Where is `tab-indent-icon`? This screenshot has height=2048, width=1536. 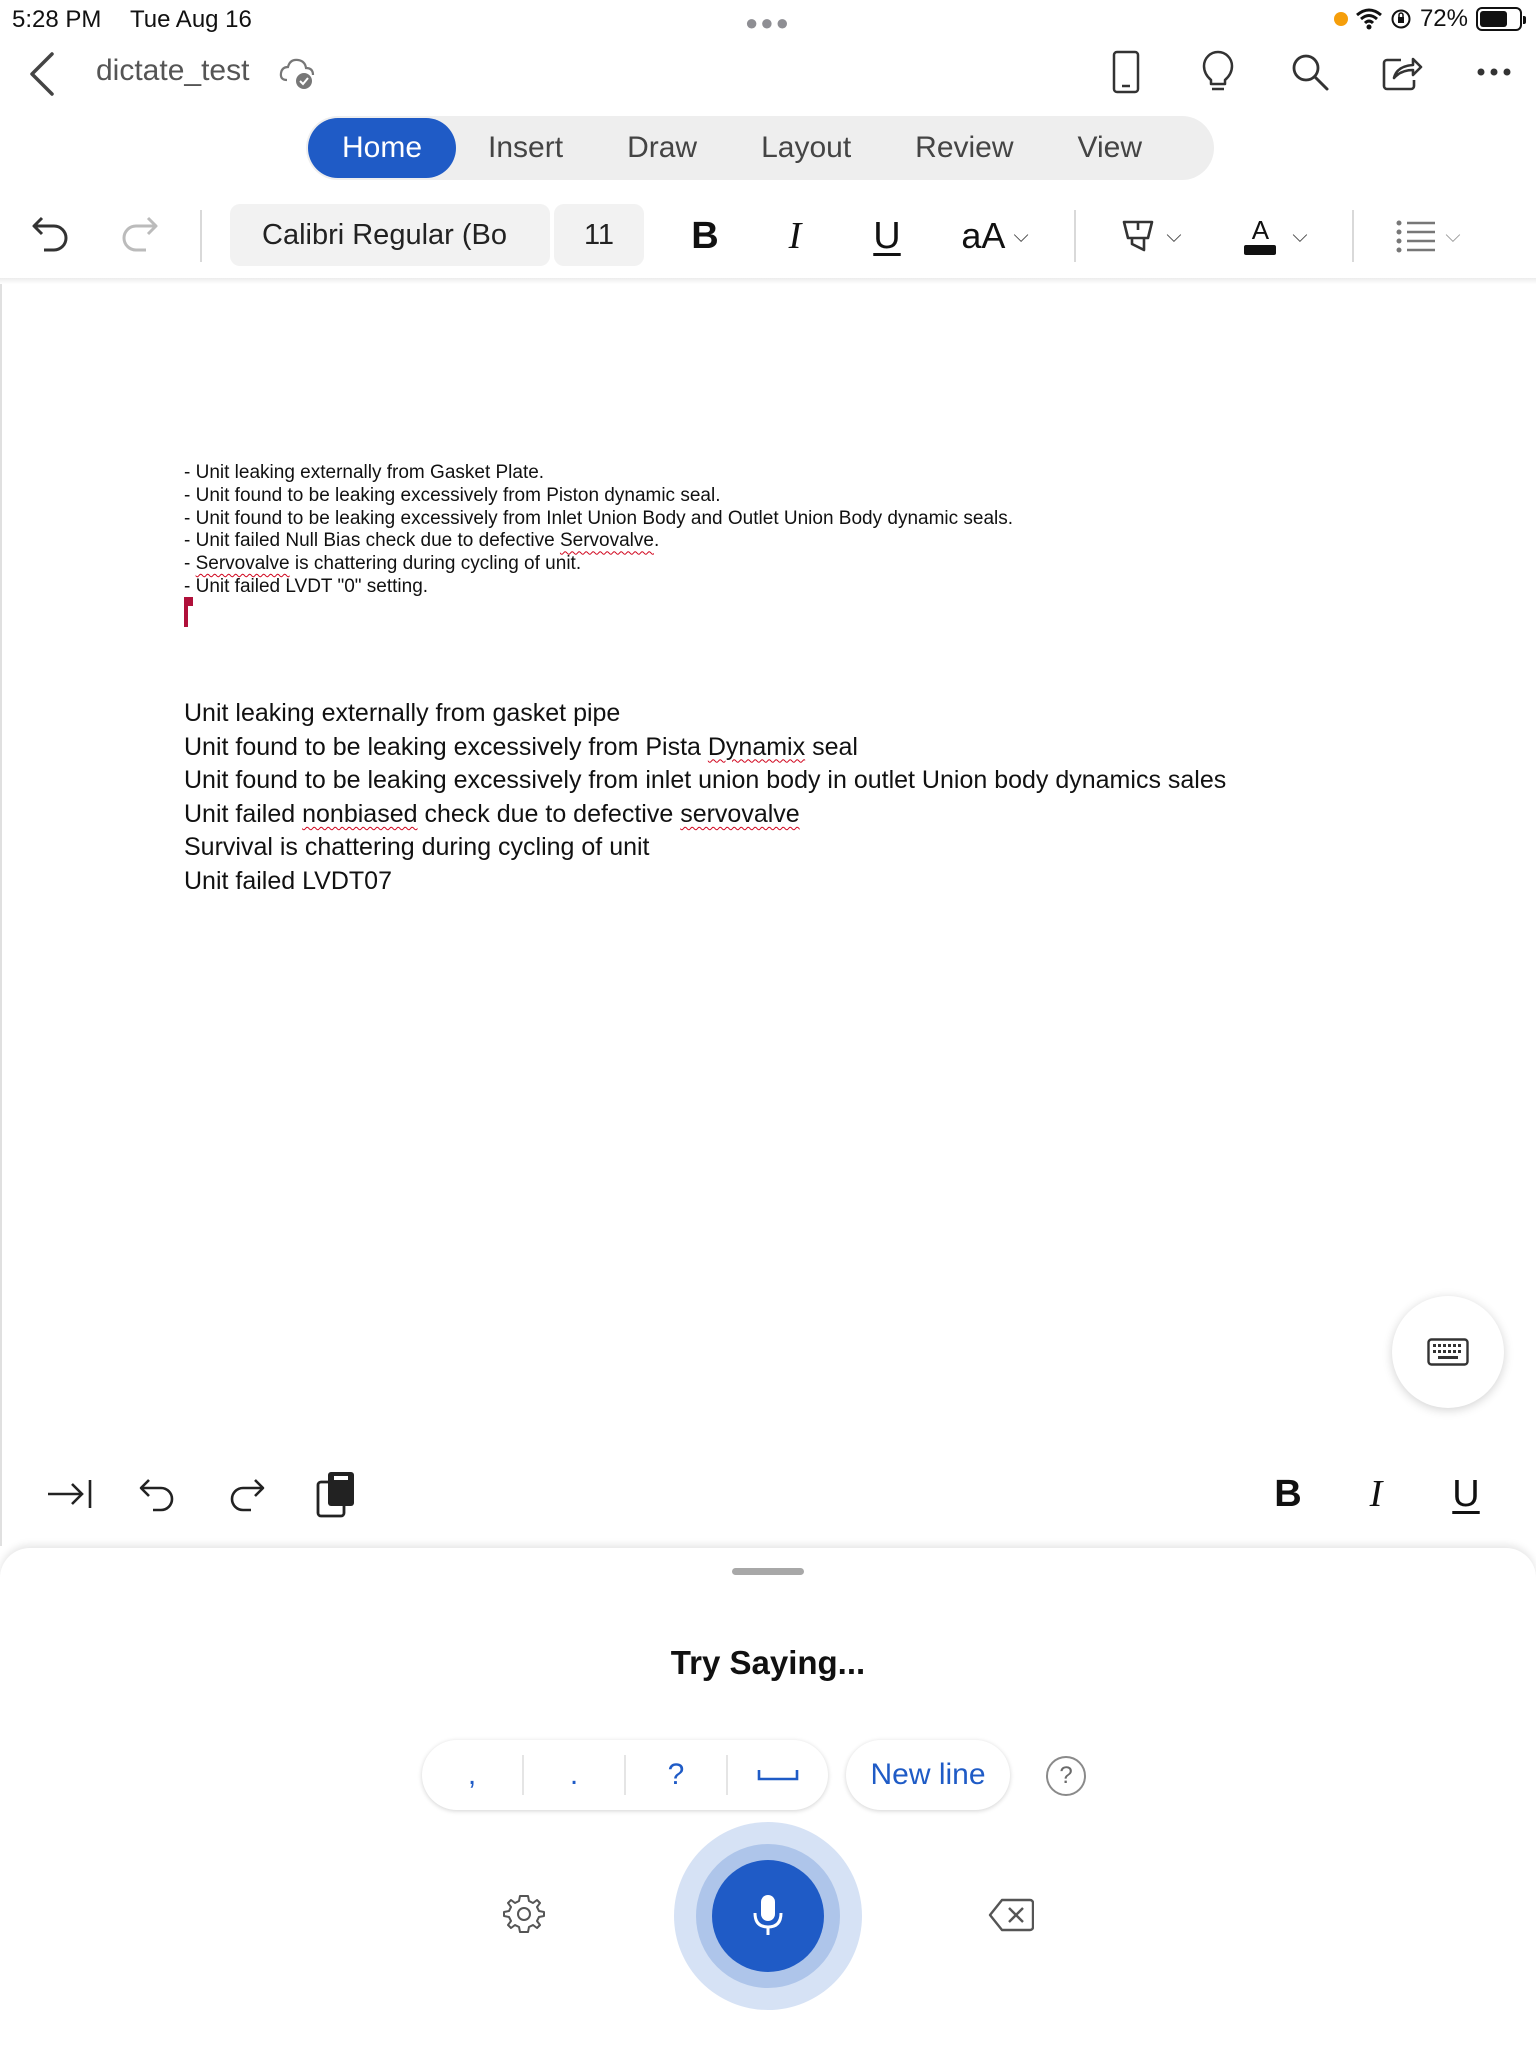 tab-indent-icon is located at coordinates (70, 1494).